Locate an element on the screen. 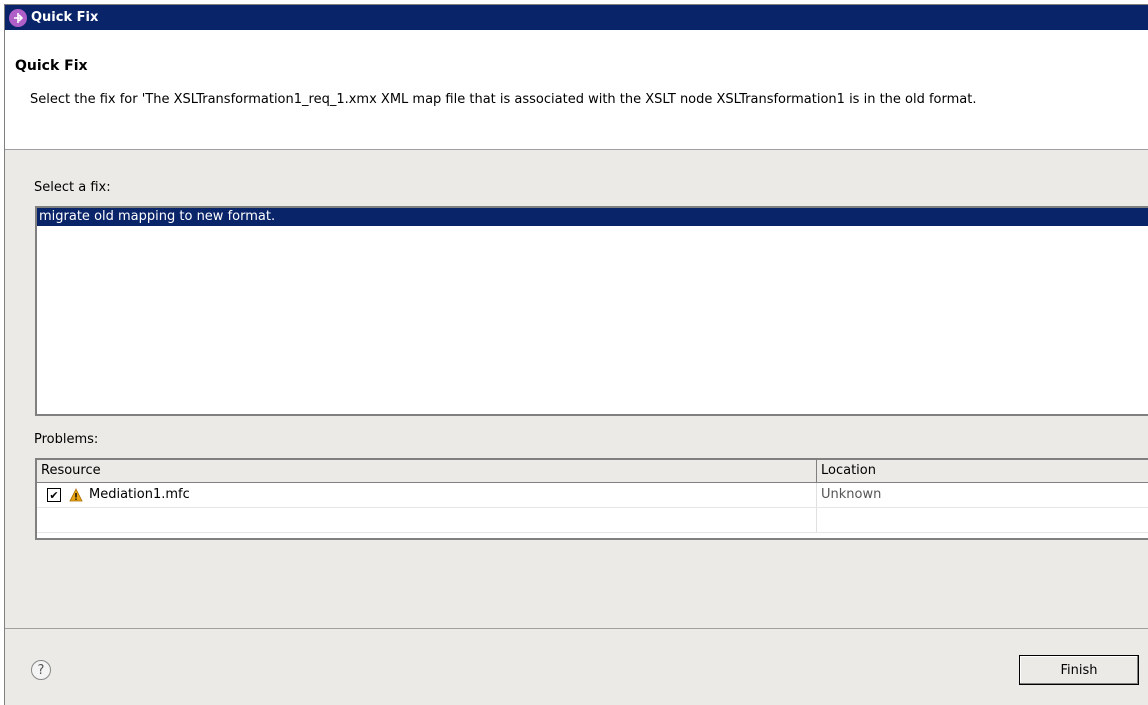 This screenshot has width=1148, height=705. problem-checkbox: ✔ is located at coordinates (54, 495).